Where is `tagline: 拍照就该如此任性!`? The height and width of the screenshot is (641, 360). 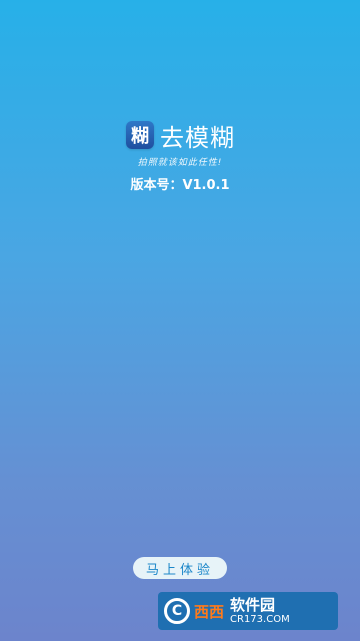
tagline: 拍照就该如此任性! is located at coordinates (180, 163).